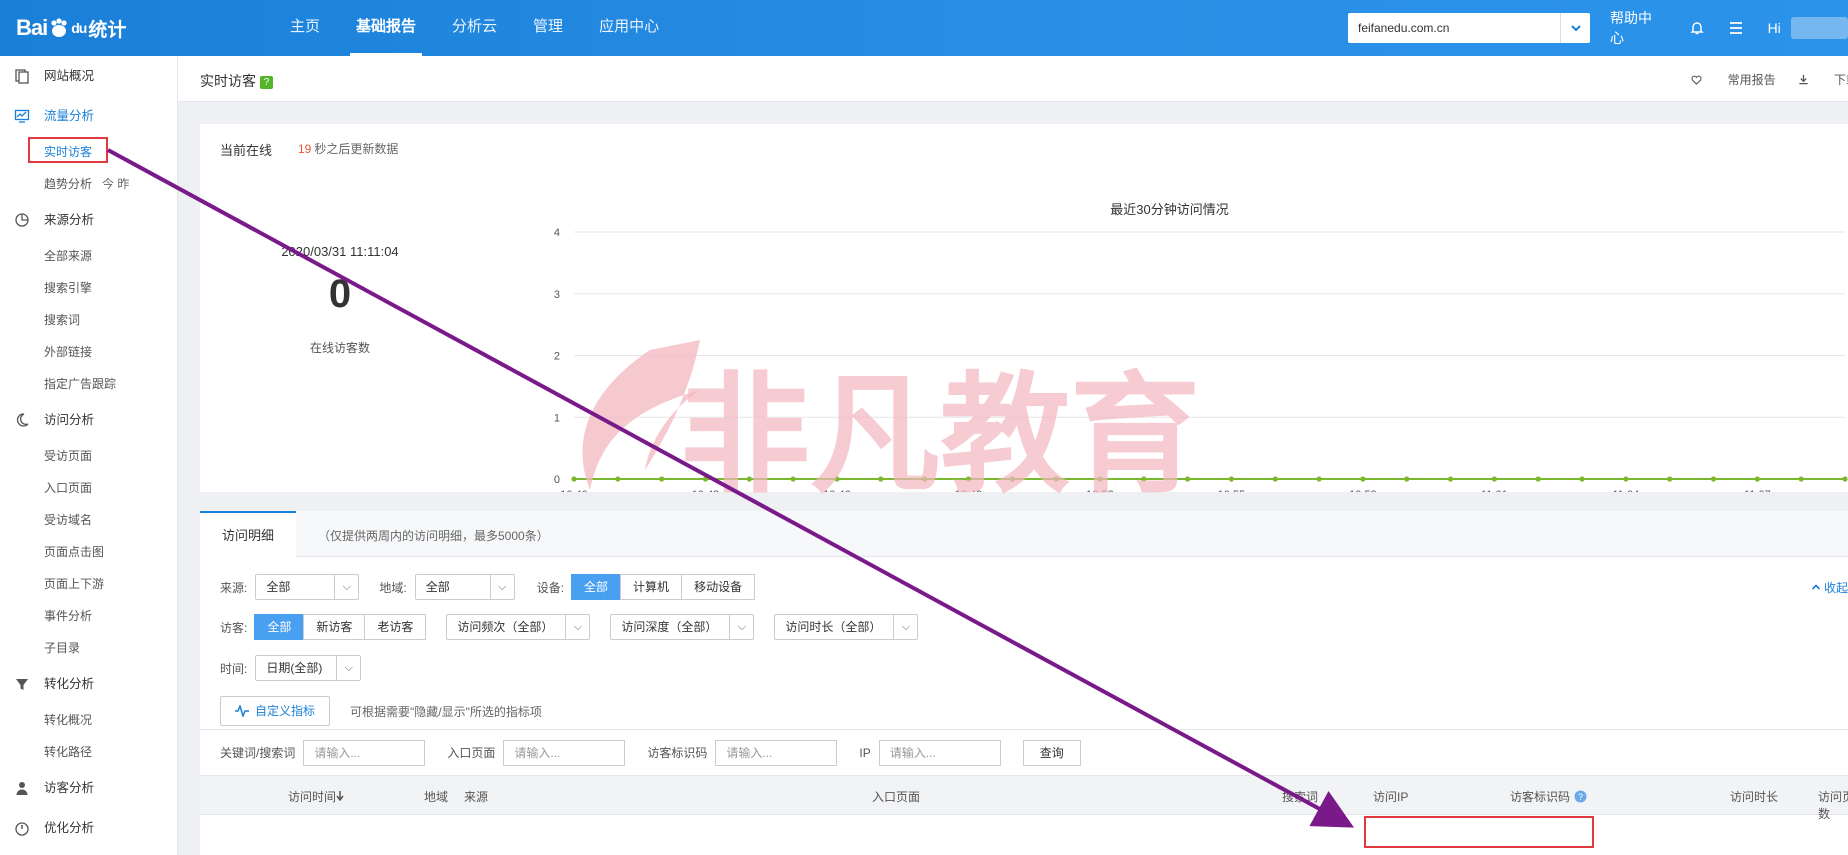  Describe the element at coordinates (557, 418) in the screenshot. I see `y-tick-label: 1` at that location.